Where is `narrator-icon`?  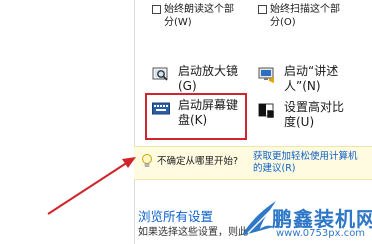
narrator-icon is located at coordinates (266, 75).